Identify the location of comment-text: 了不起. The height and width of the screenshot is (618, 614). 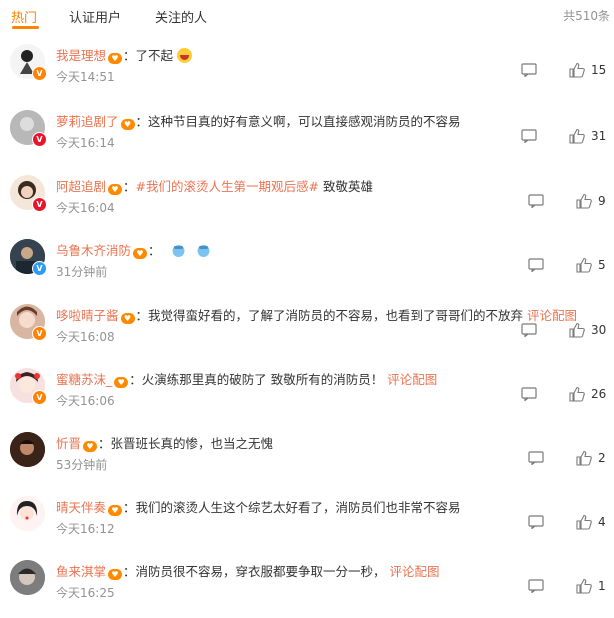
(154, 55).